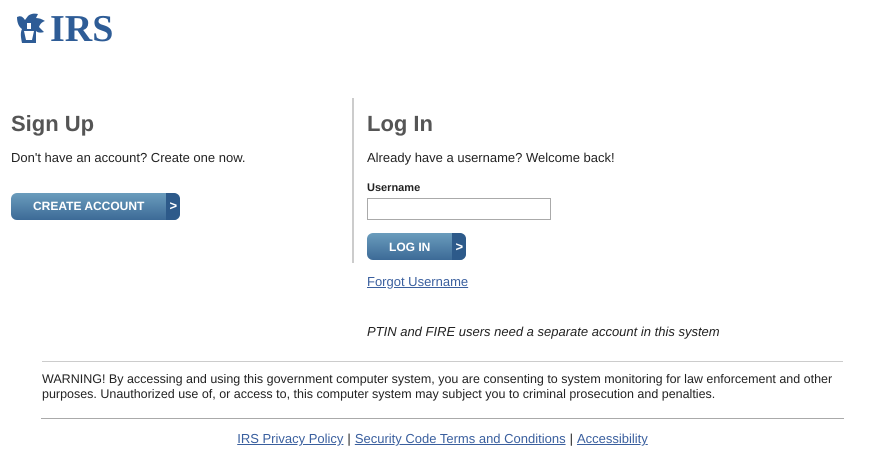  Describe the element at coordinates (95, 206) in the screenshot. I see `create-account-button: CREATE ACCOUNT >` at that location.